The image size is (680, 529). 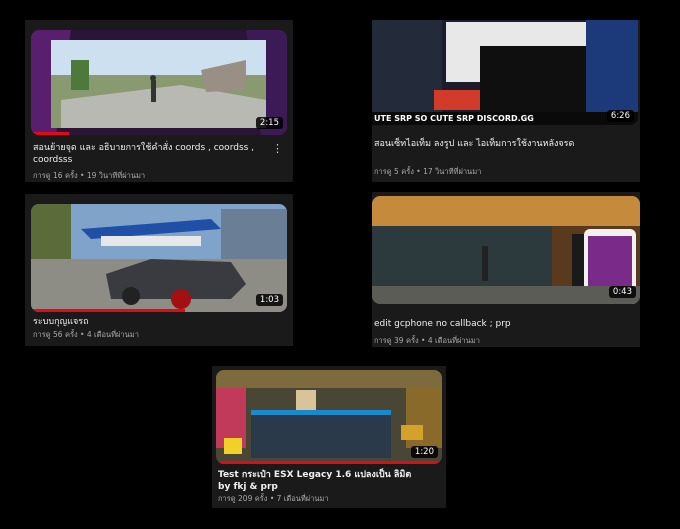 I want to click on video-meta: การดู 209 ครั้ง • 7 เดือนที่ผ่านมา, so click(x=273, y=498).